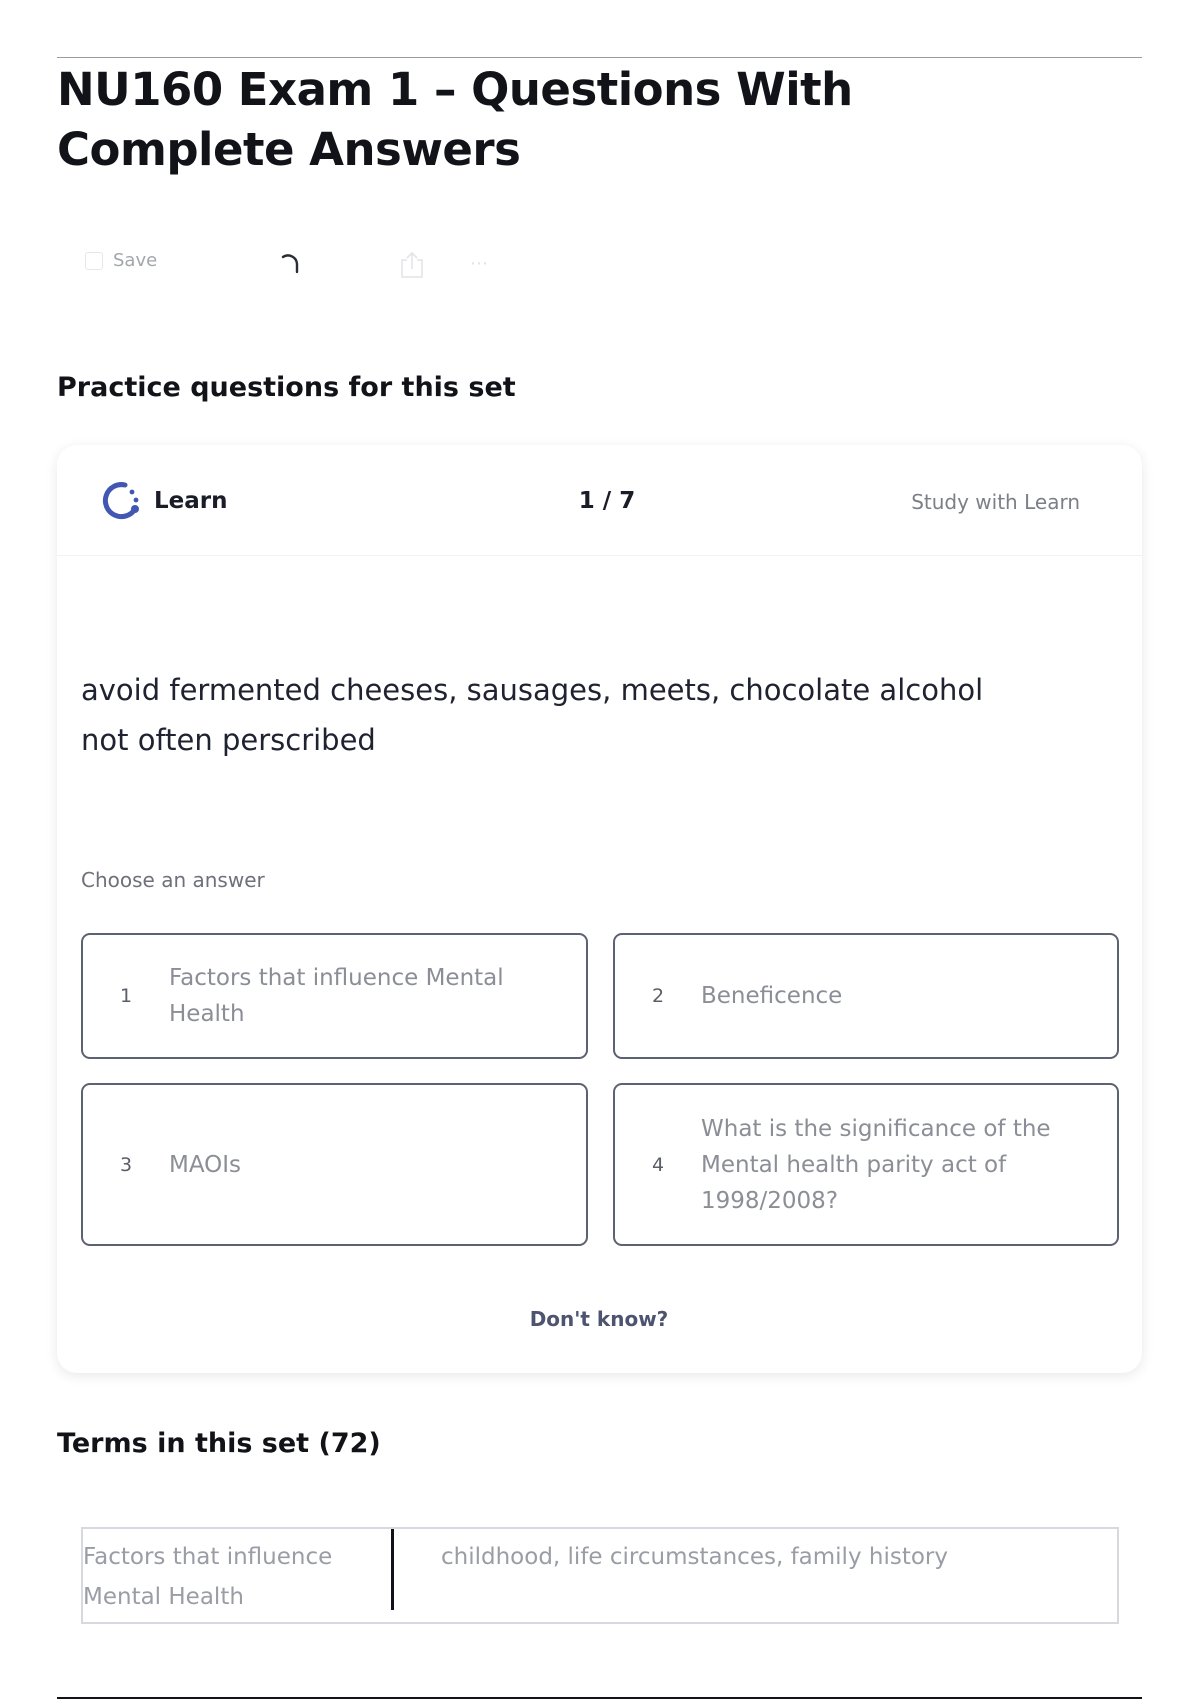 Image resolution: width=1200 pixels, height=1700 pixels. What do you see at coordinates (135, 260) in the screenshot?
I see `save-label: Save` at bounding box center [135, 260].